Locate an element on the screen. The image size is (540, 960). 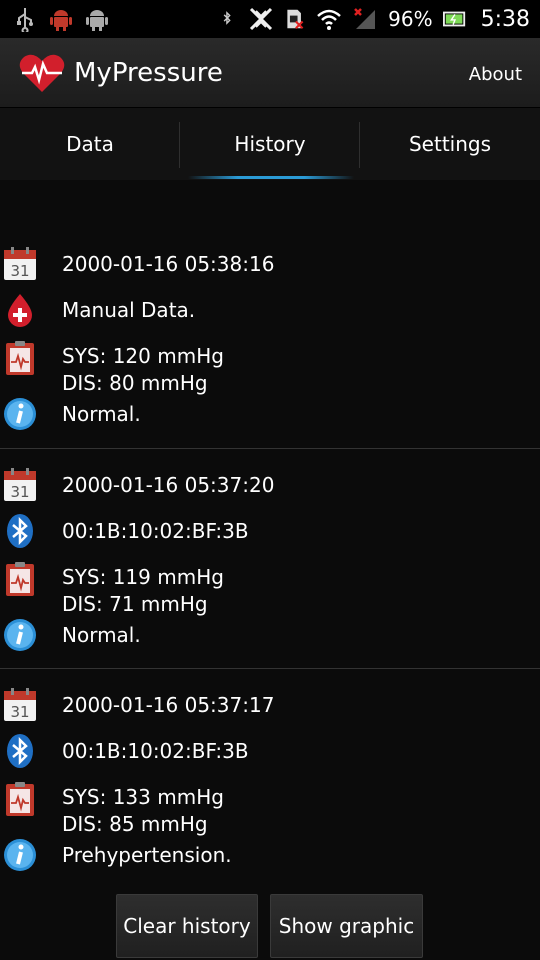
tab-history: History is located at coordinates (270, 144).